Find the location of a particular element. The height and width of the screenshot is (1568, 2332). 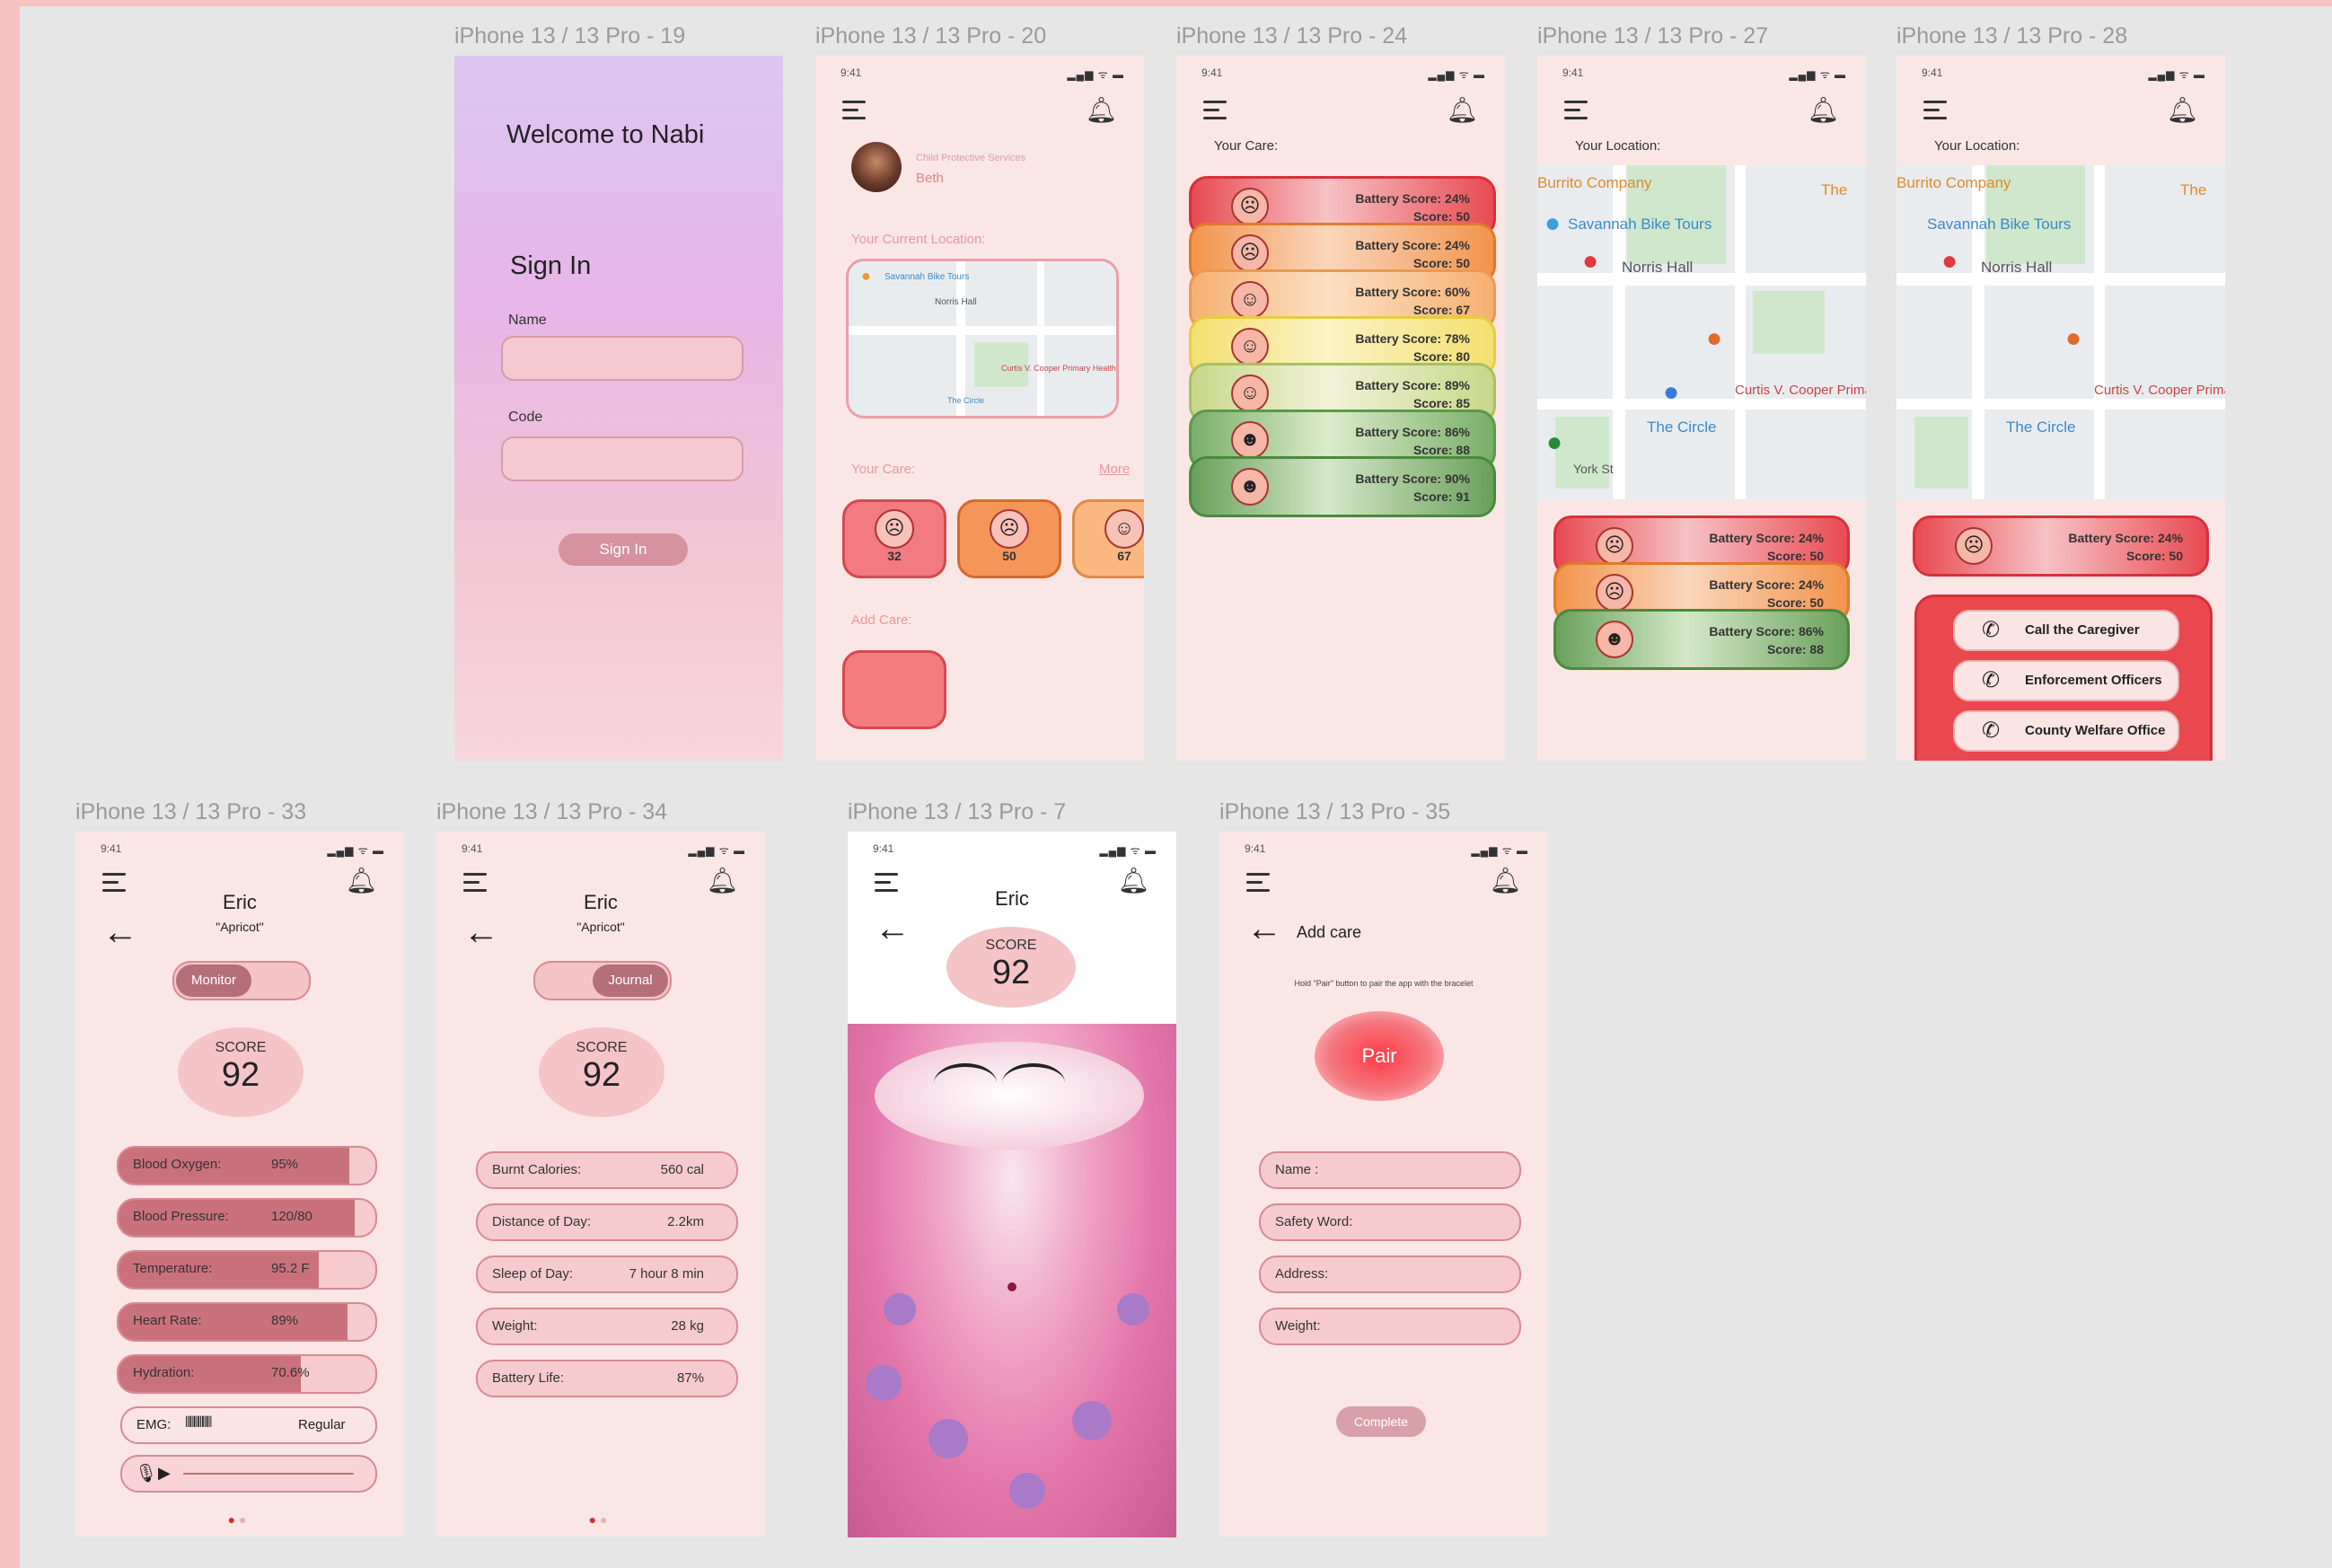

complete-button: Complete is located at coordinates (1381, 1421).